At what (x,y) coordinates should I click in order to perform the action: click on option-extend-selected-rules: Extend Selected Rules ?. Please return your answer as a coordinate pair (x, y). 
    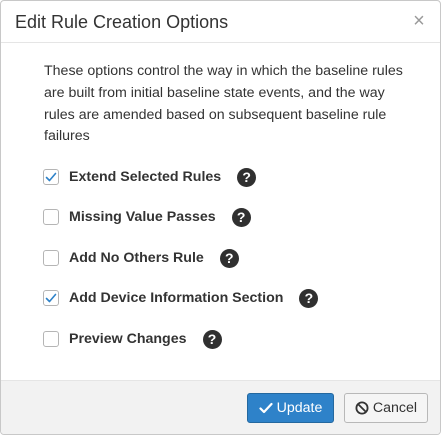
    Looking at the image, I should click on (150, 177).